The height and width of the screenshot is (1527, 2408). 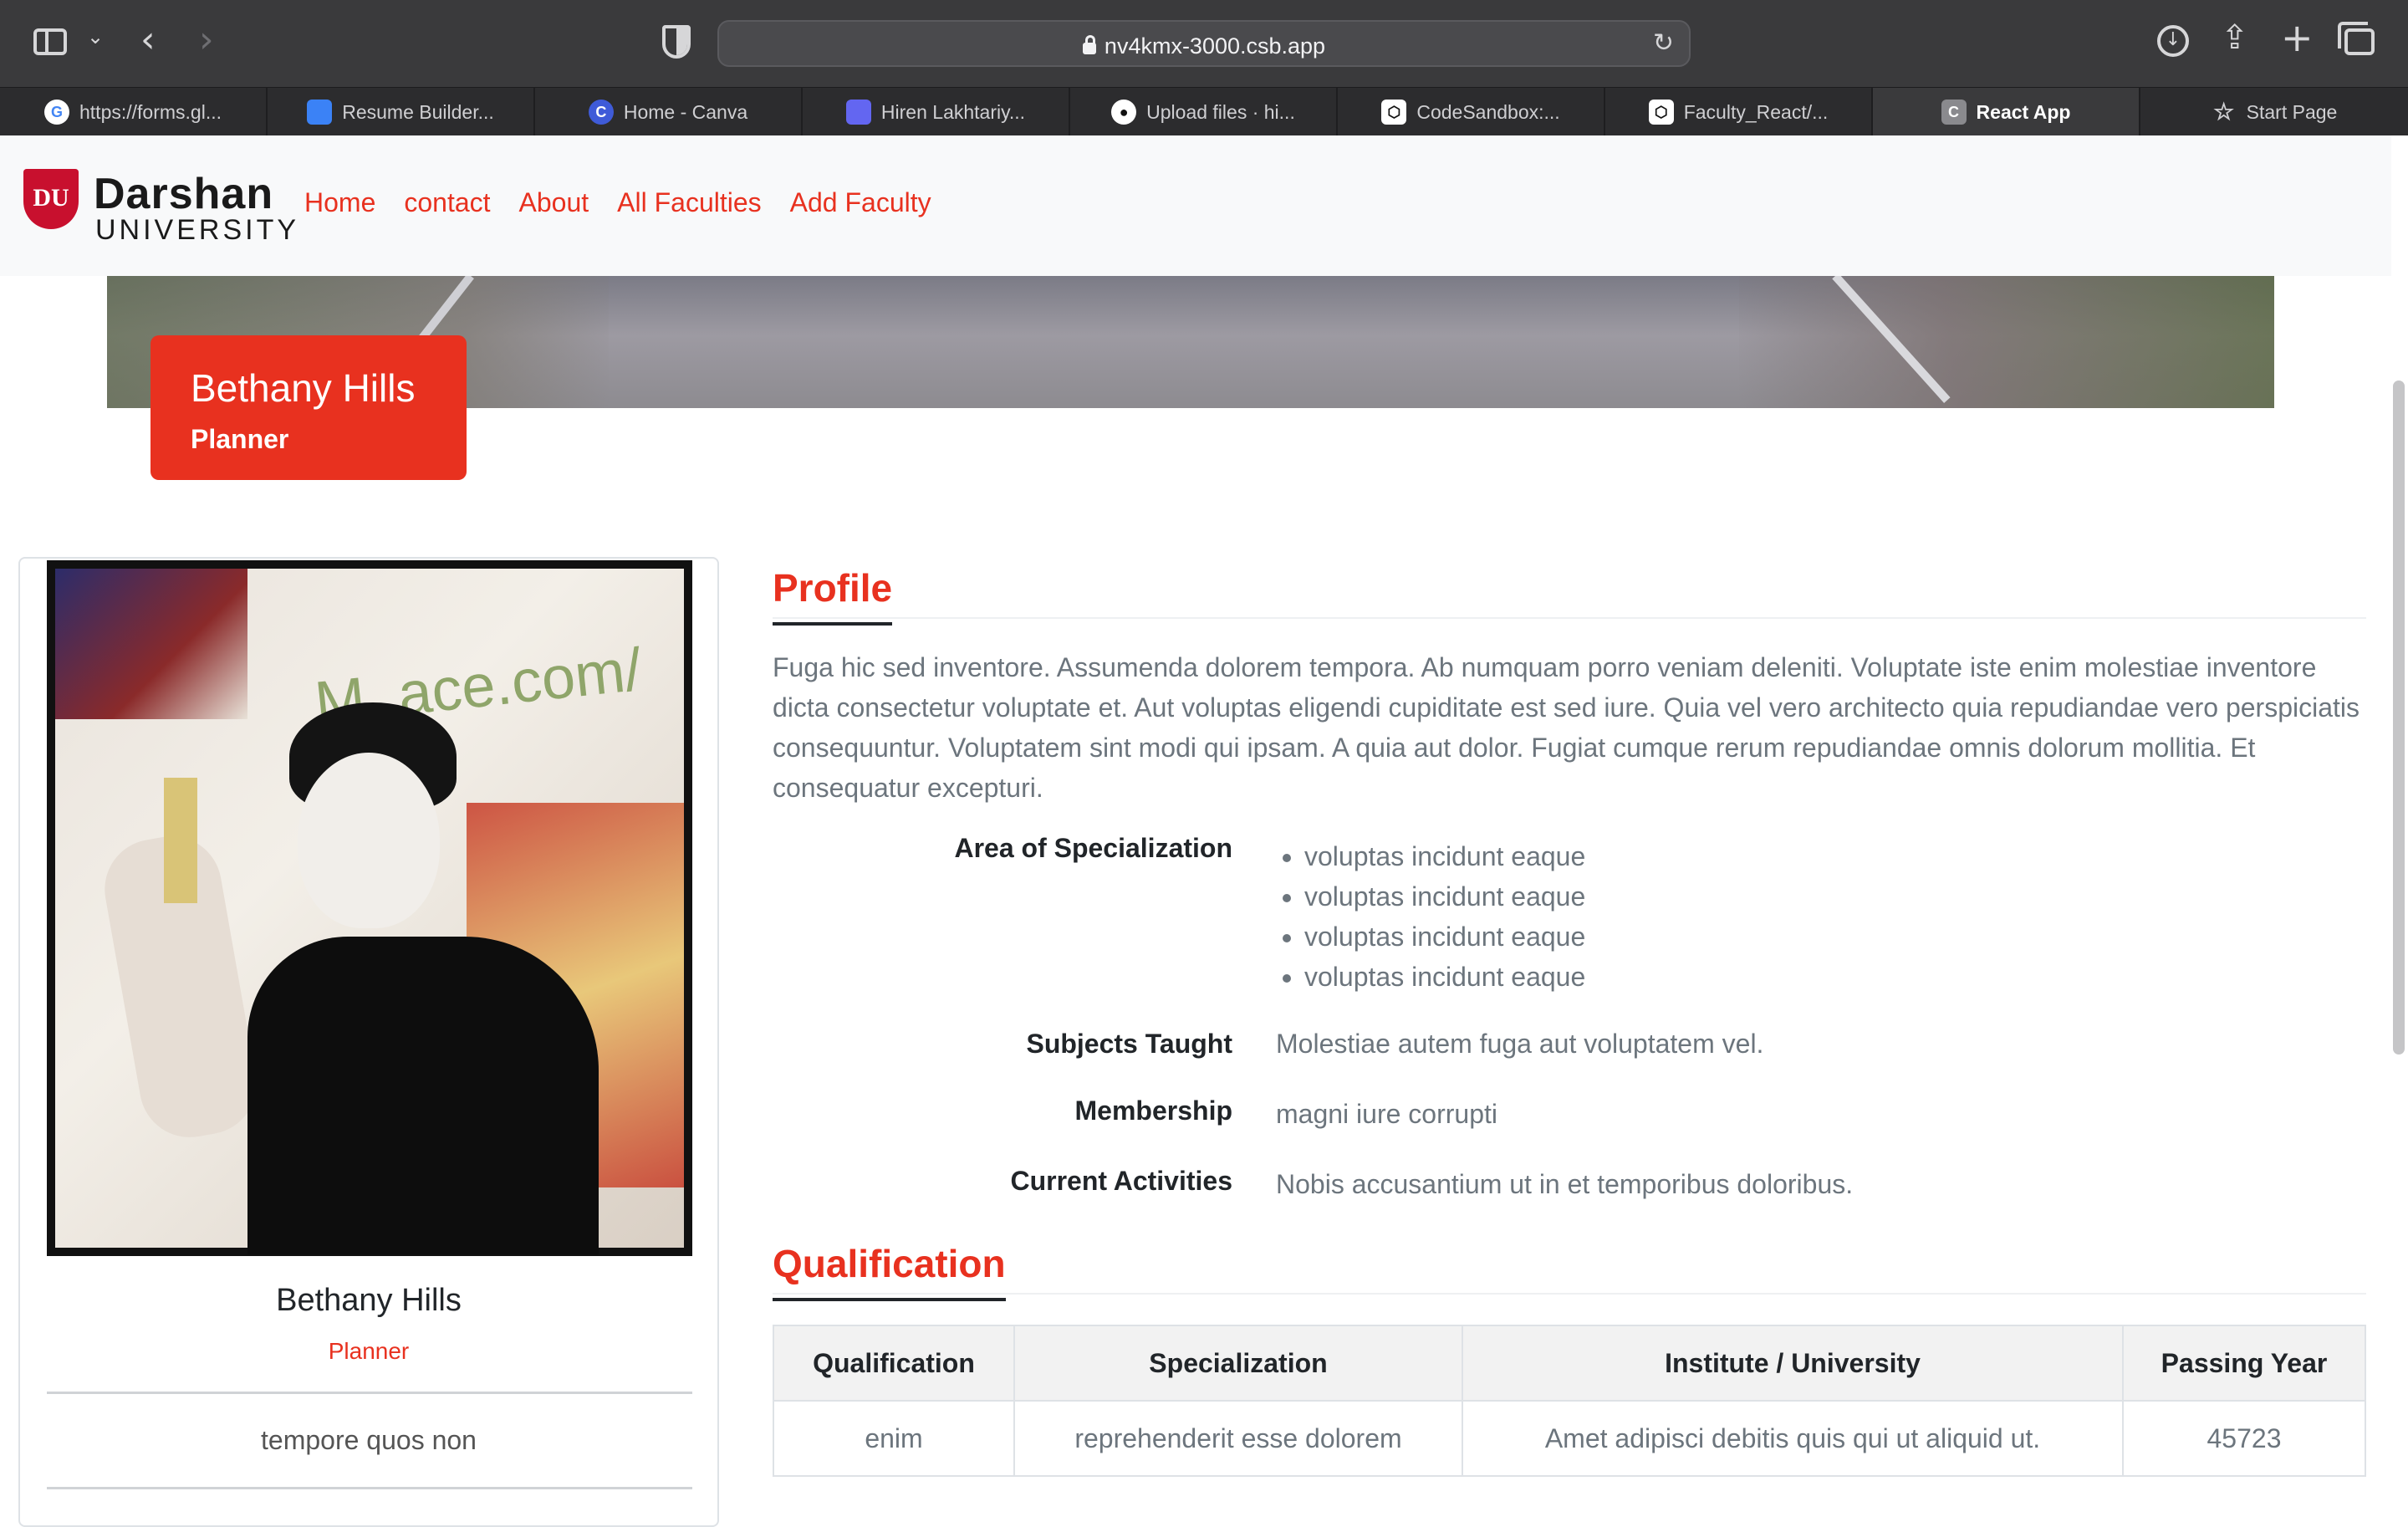 What do you see at coordinates (2006, 112) in the screenshot?
I see `browser-tab-active: C React App` at bounding box center [2006, 112].